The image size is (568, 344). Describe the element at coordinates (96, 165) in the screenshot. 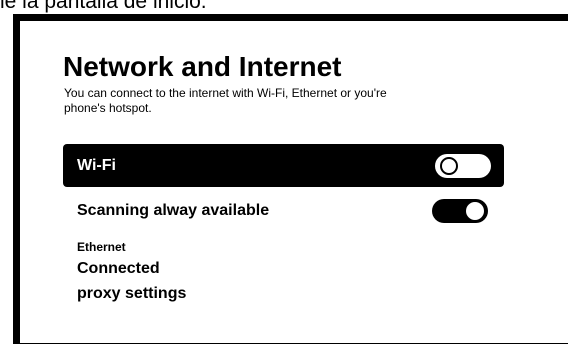

I see `wifi-label: Wi-Fi` at that location.